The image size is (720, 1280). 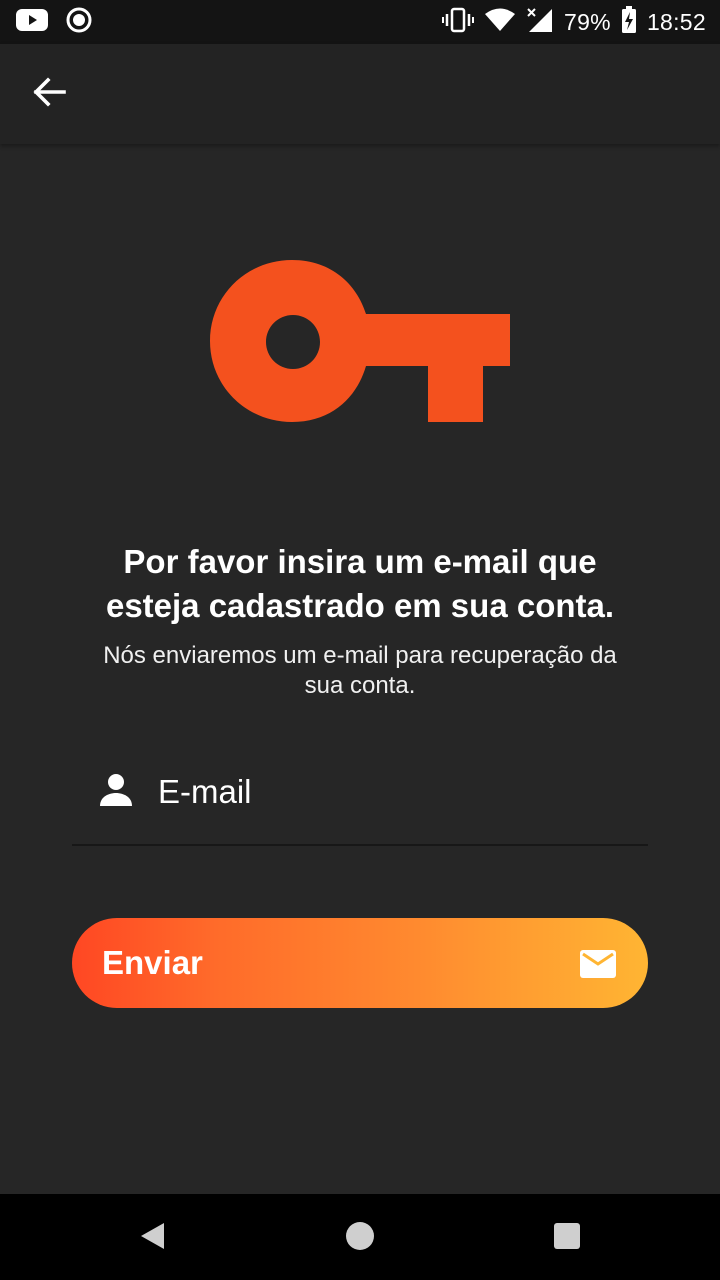 I want to click on person-icon, so click(x=116, y=790).